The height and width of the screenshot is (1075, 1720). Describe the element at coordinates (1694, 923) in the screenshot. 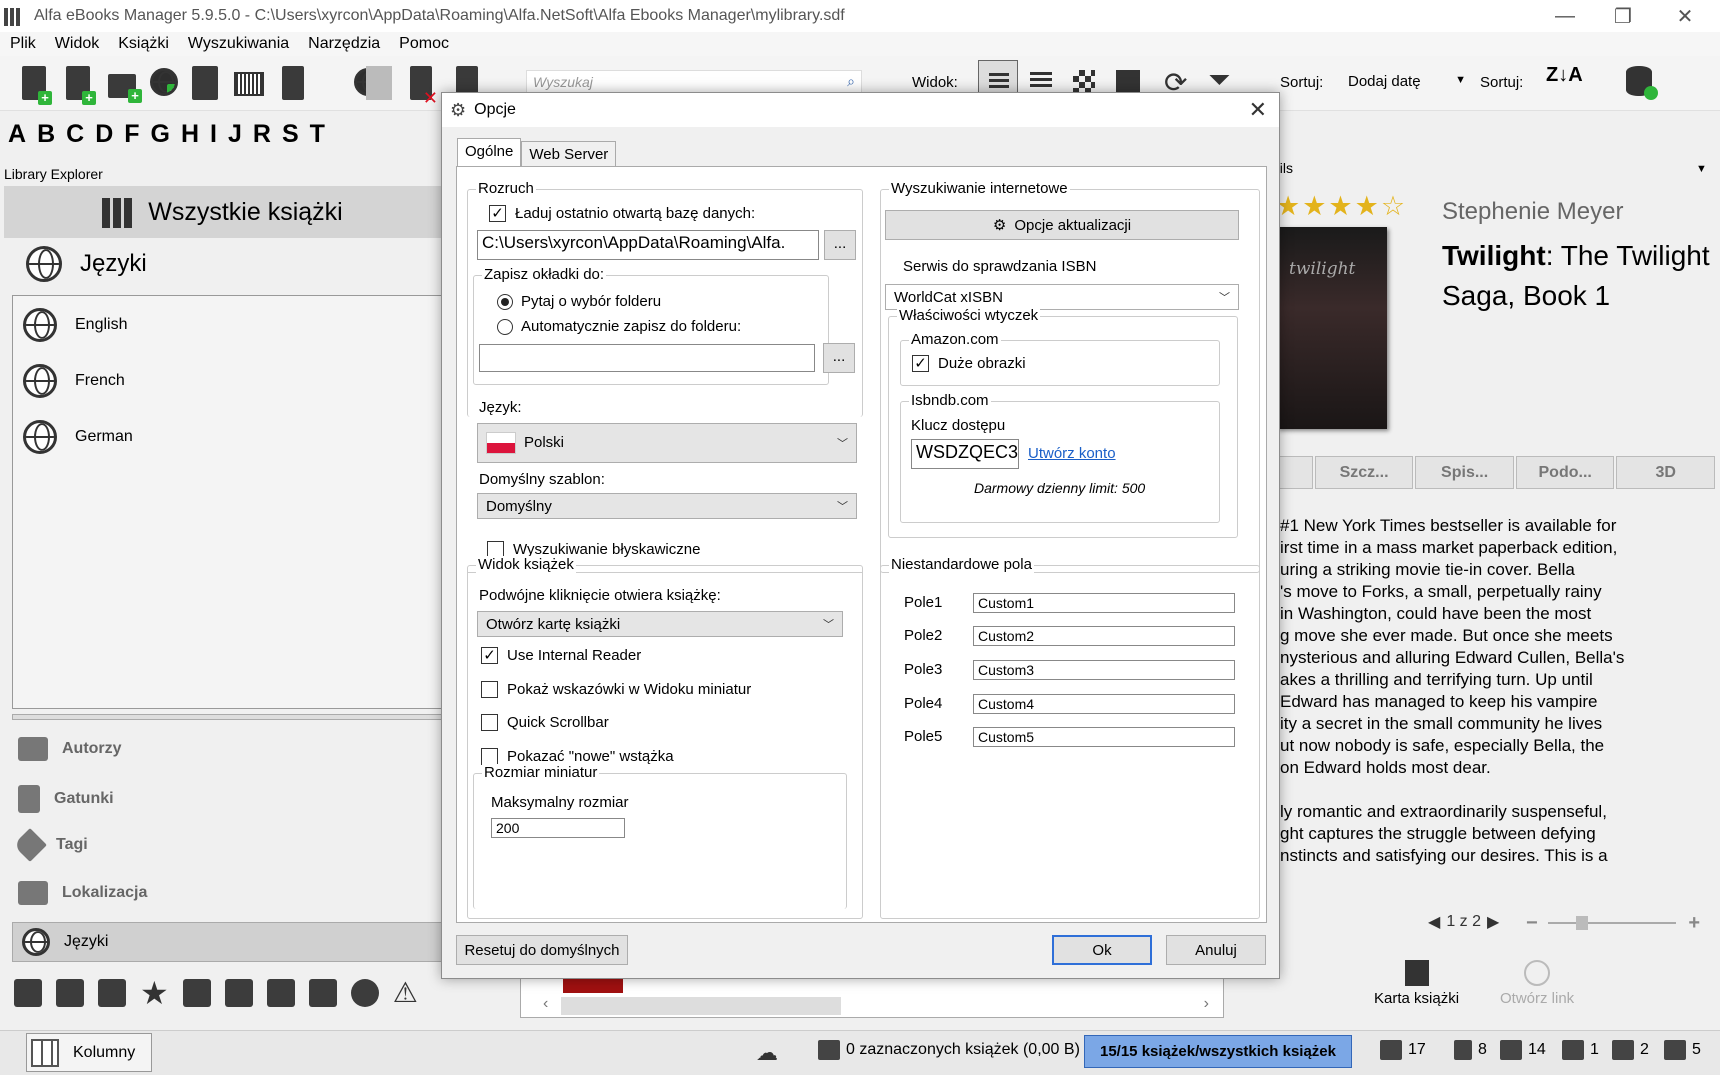

I see `zoom-in-icon: +` at that location.